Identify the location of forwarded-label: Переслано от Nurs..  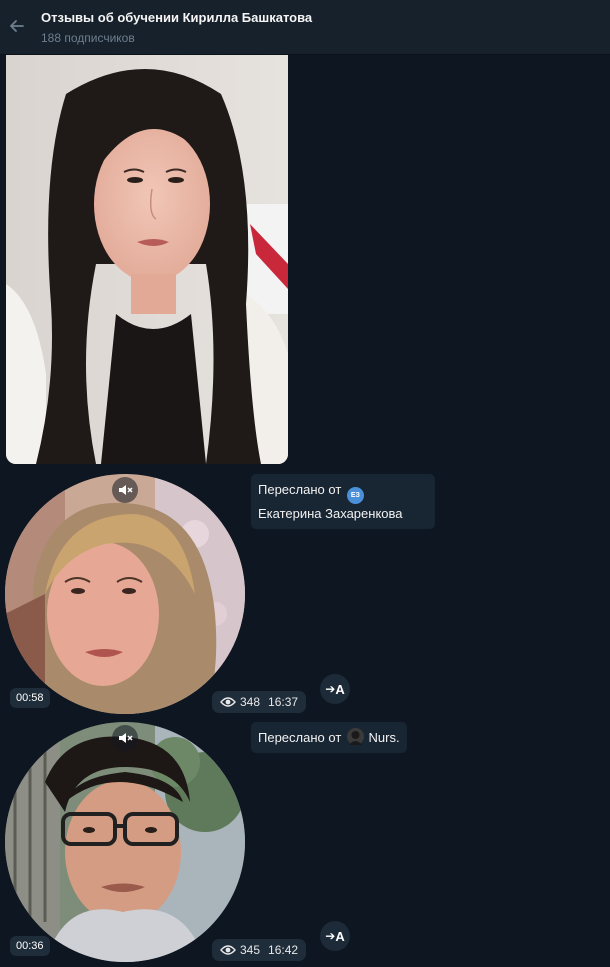
(329, 737).